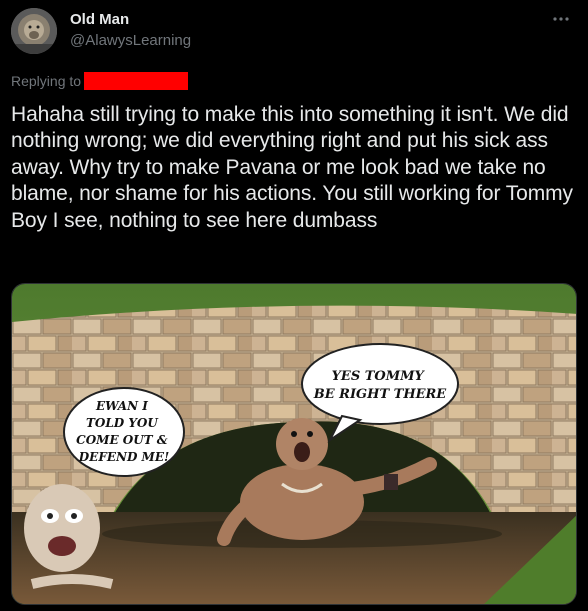  What do you see at coordinates (130, 20) in the screenshot?
I see `display-name: Old Man` at bounding box center [130, 20].